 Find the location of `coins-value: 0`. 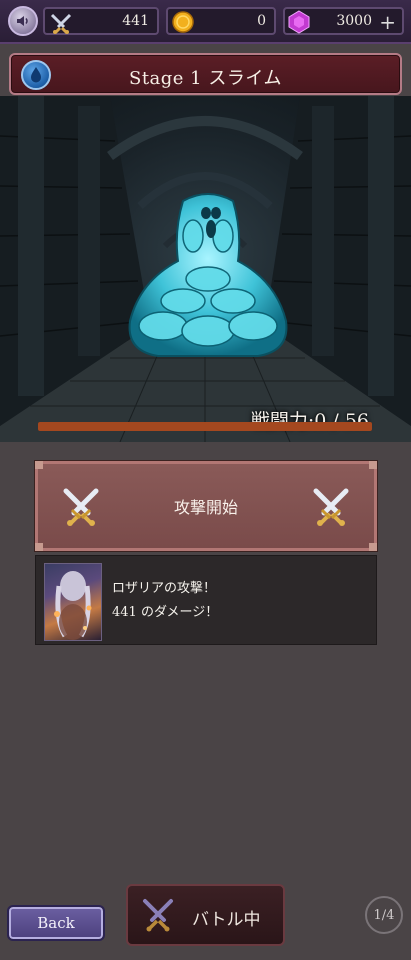

coins-value: 0 is located at coordinates (261, 21).